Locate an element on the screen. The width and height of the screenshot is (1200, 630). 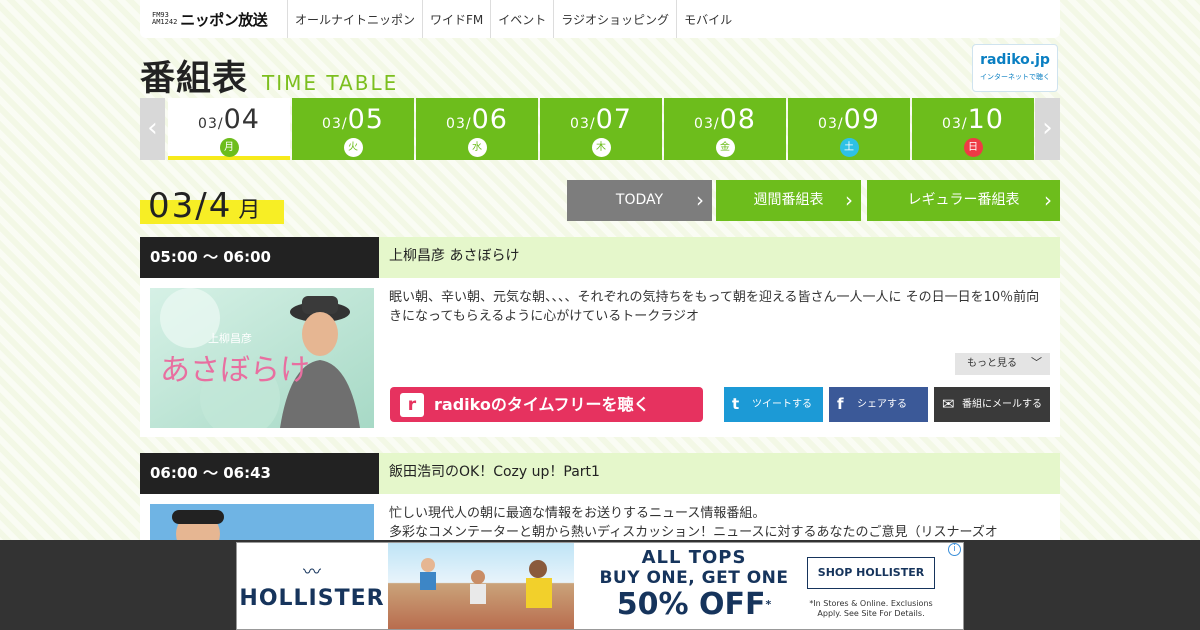
ad-line-1: ALL TOPS is located at coordinates (694, 557).